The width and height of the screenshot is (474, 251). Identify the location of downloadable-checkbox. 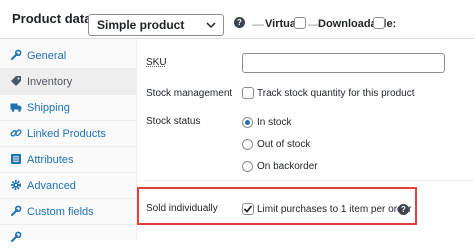
(379, 23).